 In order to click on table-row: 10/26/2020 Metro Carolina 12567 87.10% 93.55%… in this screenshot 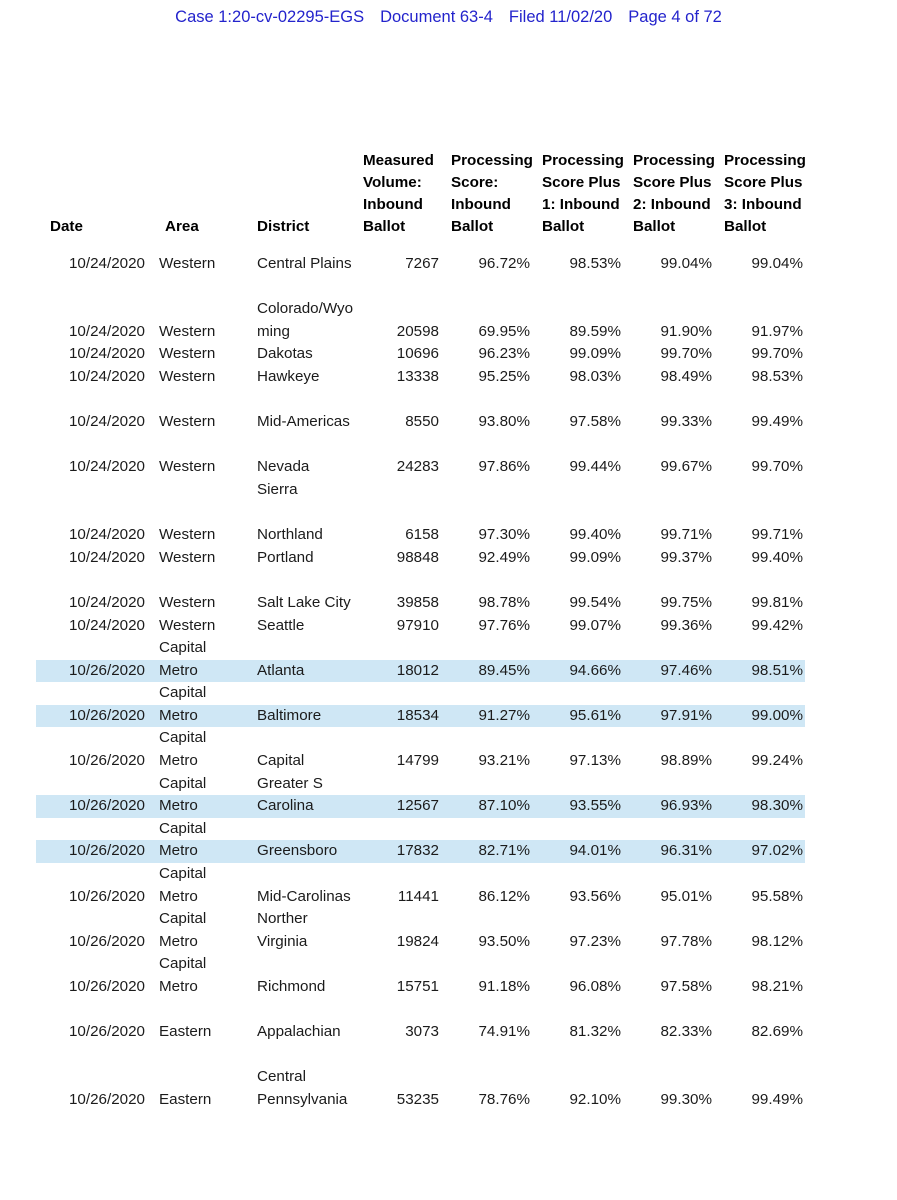, I will do `click(420, 806)`.